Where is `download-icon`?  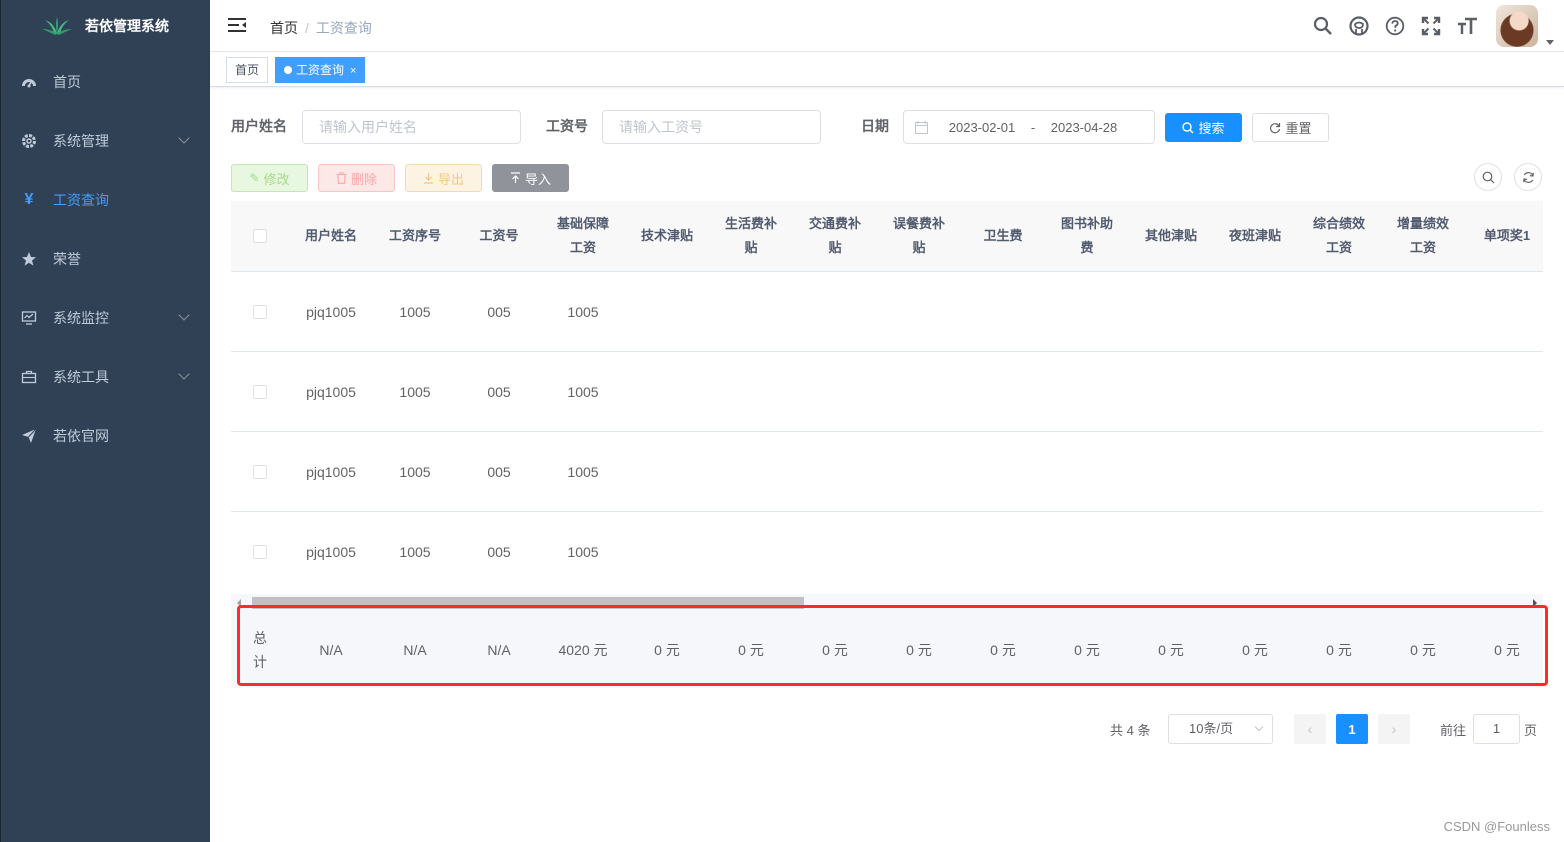
download-icon is located at coordinates (428, 178).